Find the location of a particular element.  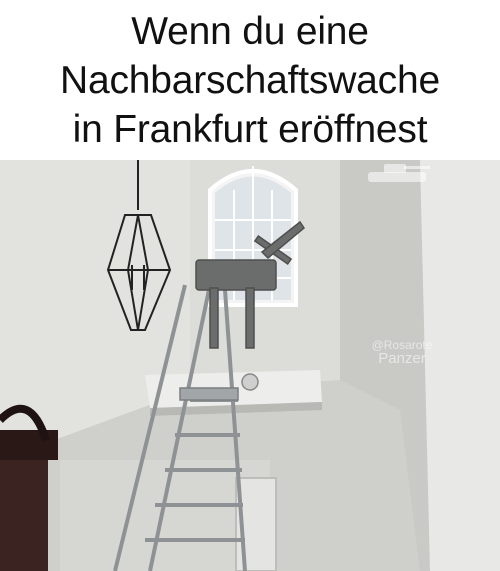

watermark: @Rosarote Panzer is located at coordinates (402, 352).